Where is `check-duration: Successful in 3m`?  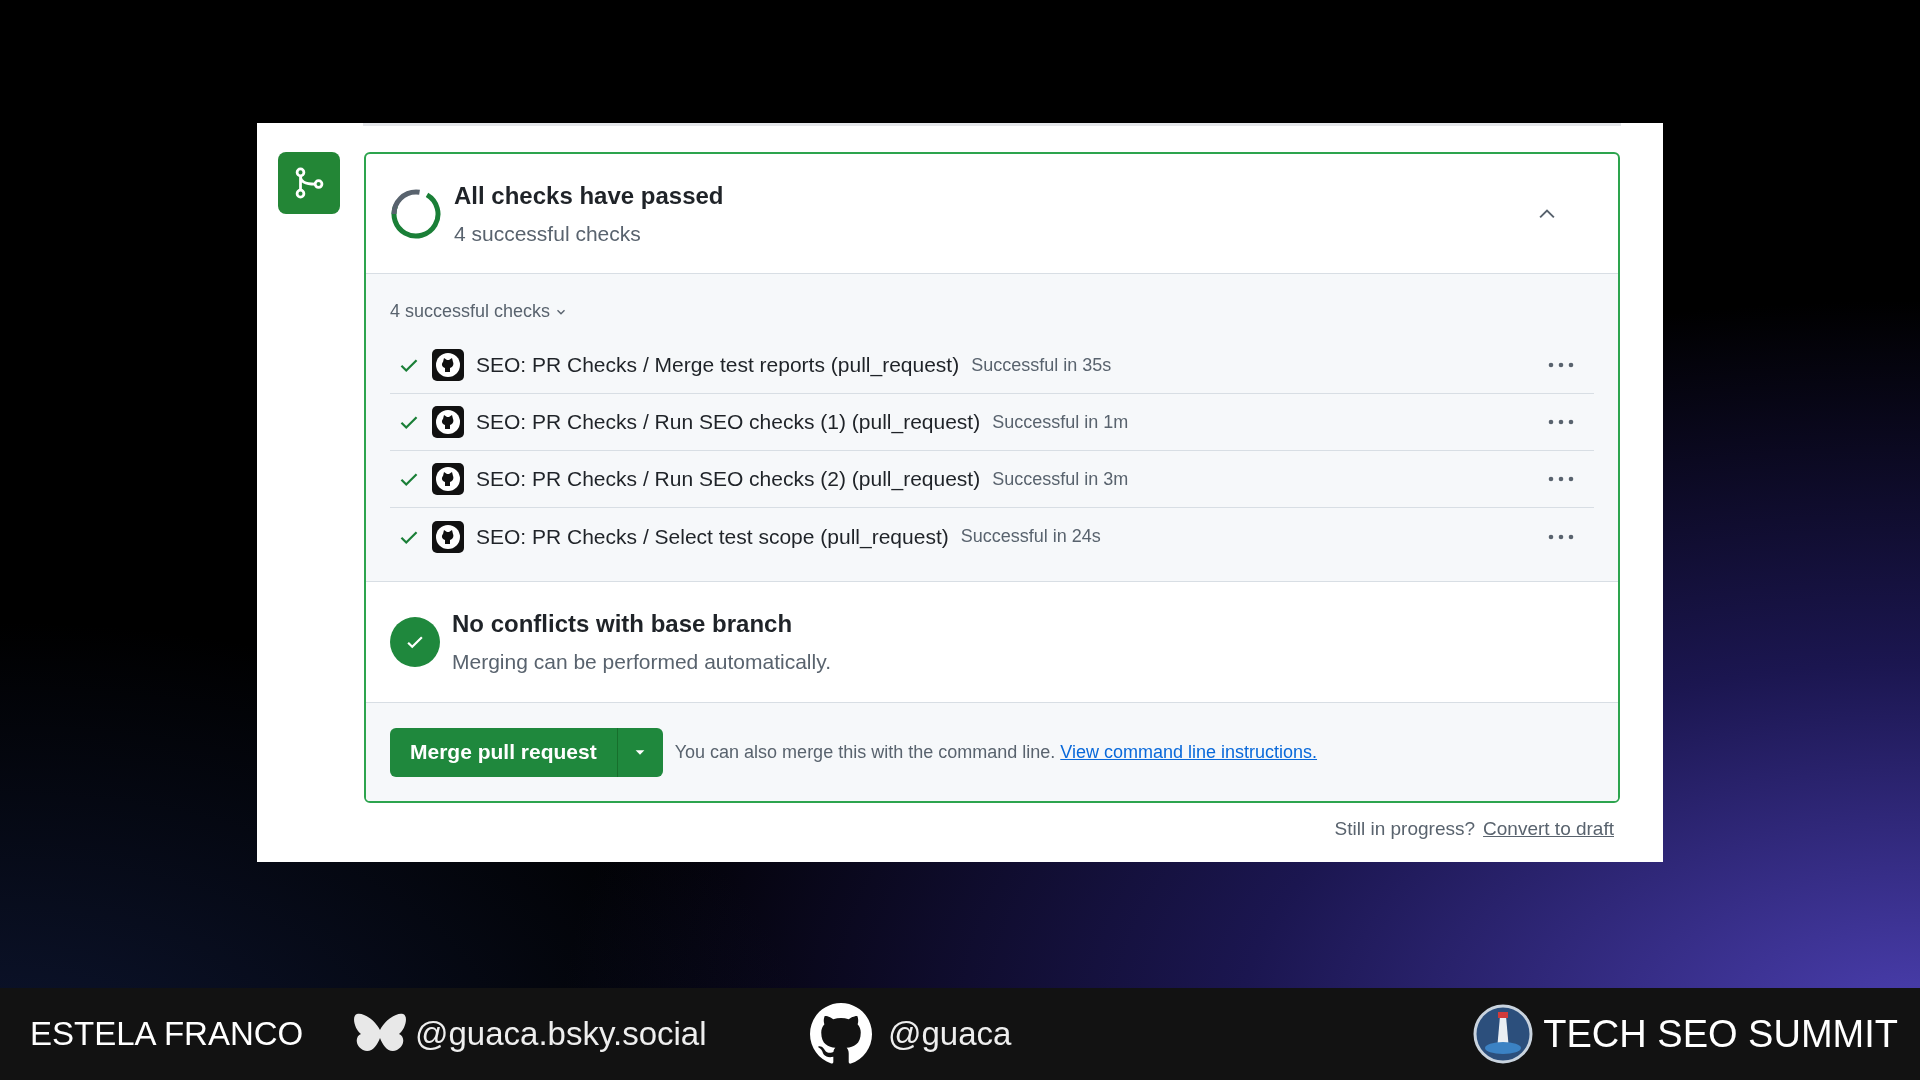 check-duration: Successful in 3m is located at coordinates (1060, 479).